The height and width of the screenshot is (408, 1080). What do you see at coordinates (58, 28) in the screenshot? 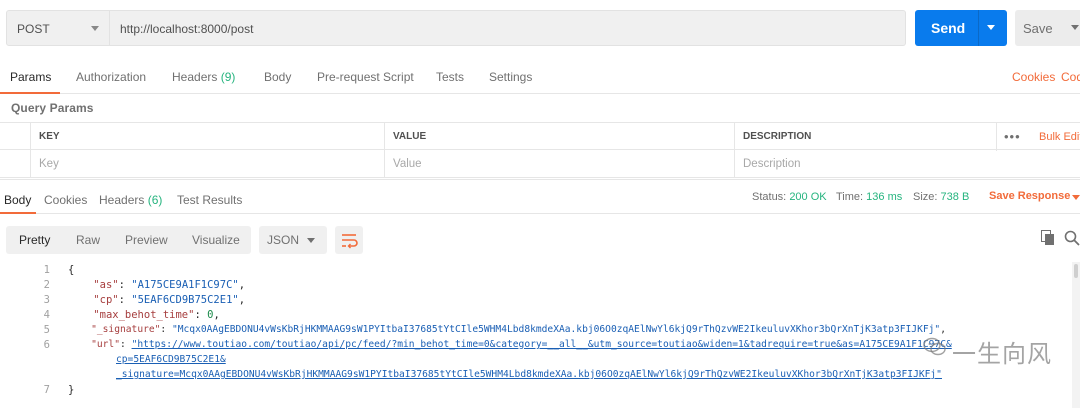
I see `method-select: POST` at bounding box center [58, 28].